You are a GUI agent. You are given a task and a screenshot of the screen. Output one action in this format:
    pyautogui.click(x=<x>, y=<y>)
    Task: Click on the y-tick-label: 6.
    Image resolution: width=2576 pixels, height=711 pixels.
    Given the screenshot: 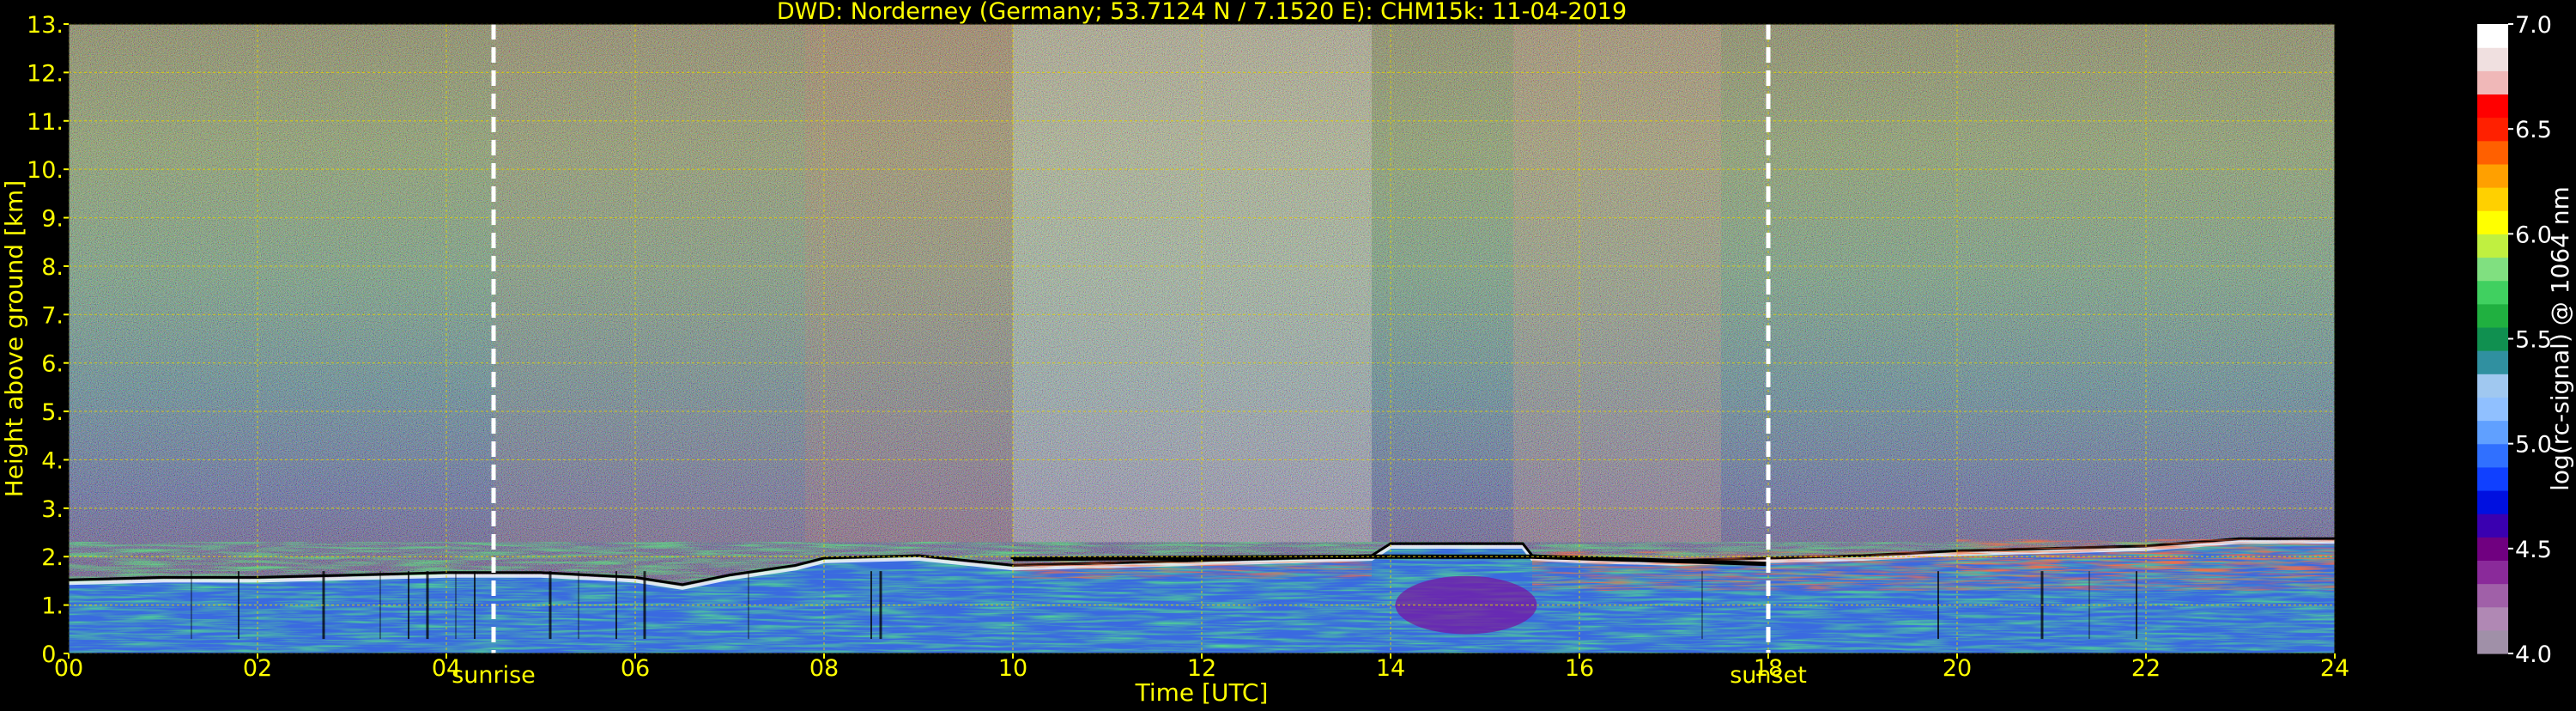 What is the action you would take?
    pyautogui.click(x=52, y=364)
    